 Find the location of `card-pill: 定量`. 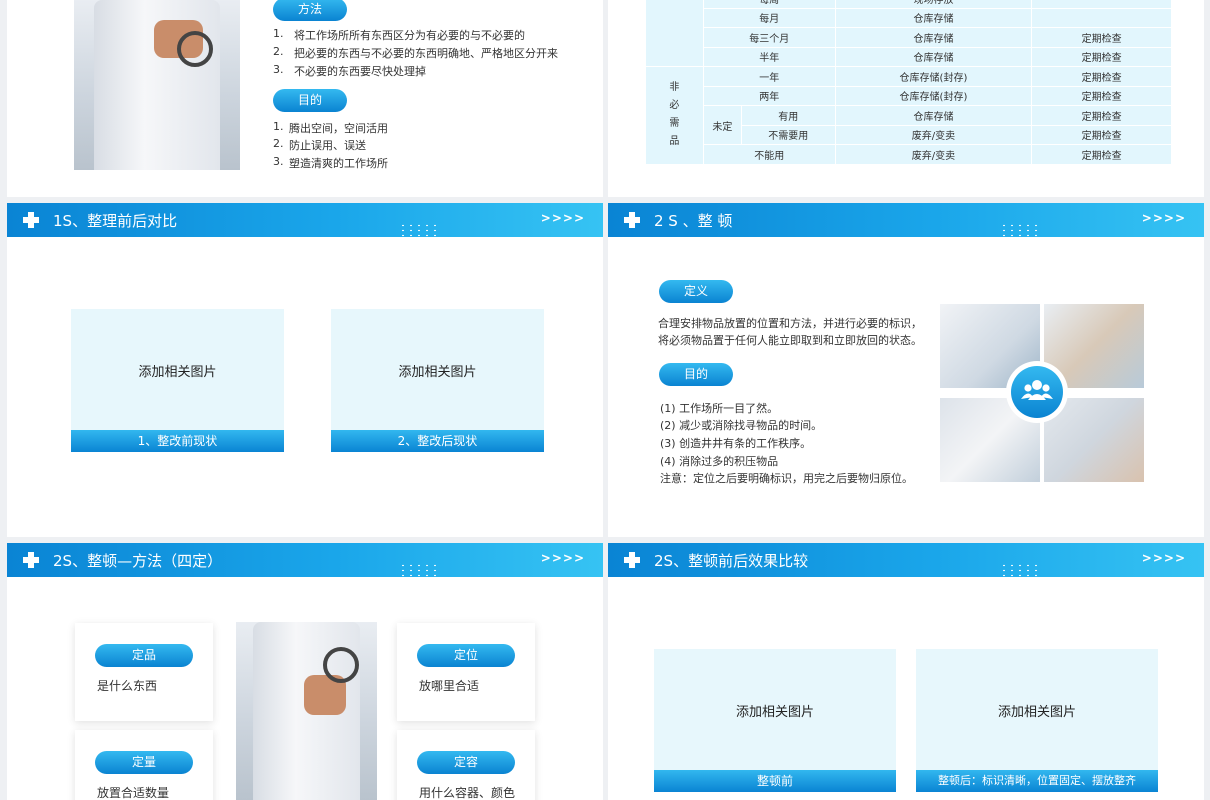

card-pill: 定量 is located at coordinates (144, 762).